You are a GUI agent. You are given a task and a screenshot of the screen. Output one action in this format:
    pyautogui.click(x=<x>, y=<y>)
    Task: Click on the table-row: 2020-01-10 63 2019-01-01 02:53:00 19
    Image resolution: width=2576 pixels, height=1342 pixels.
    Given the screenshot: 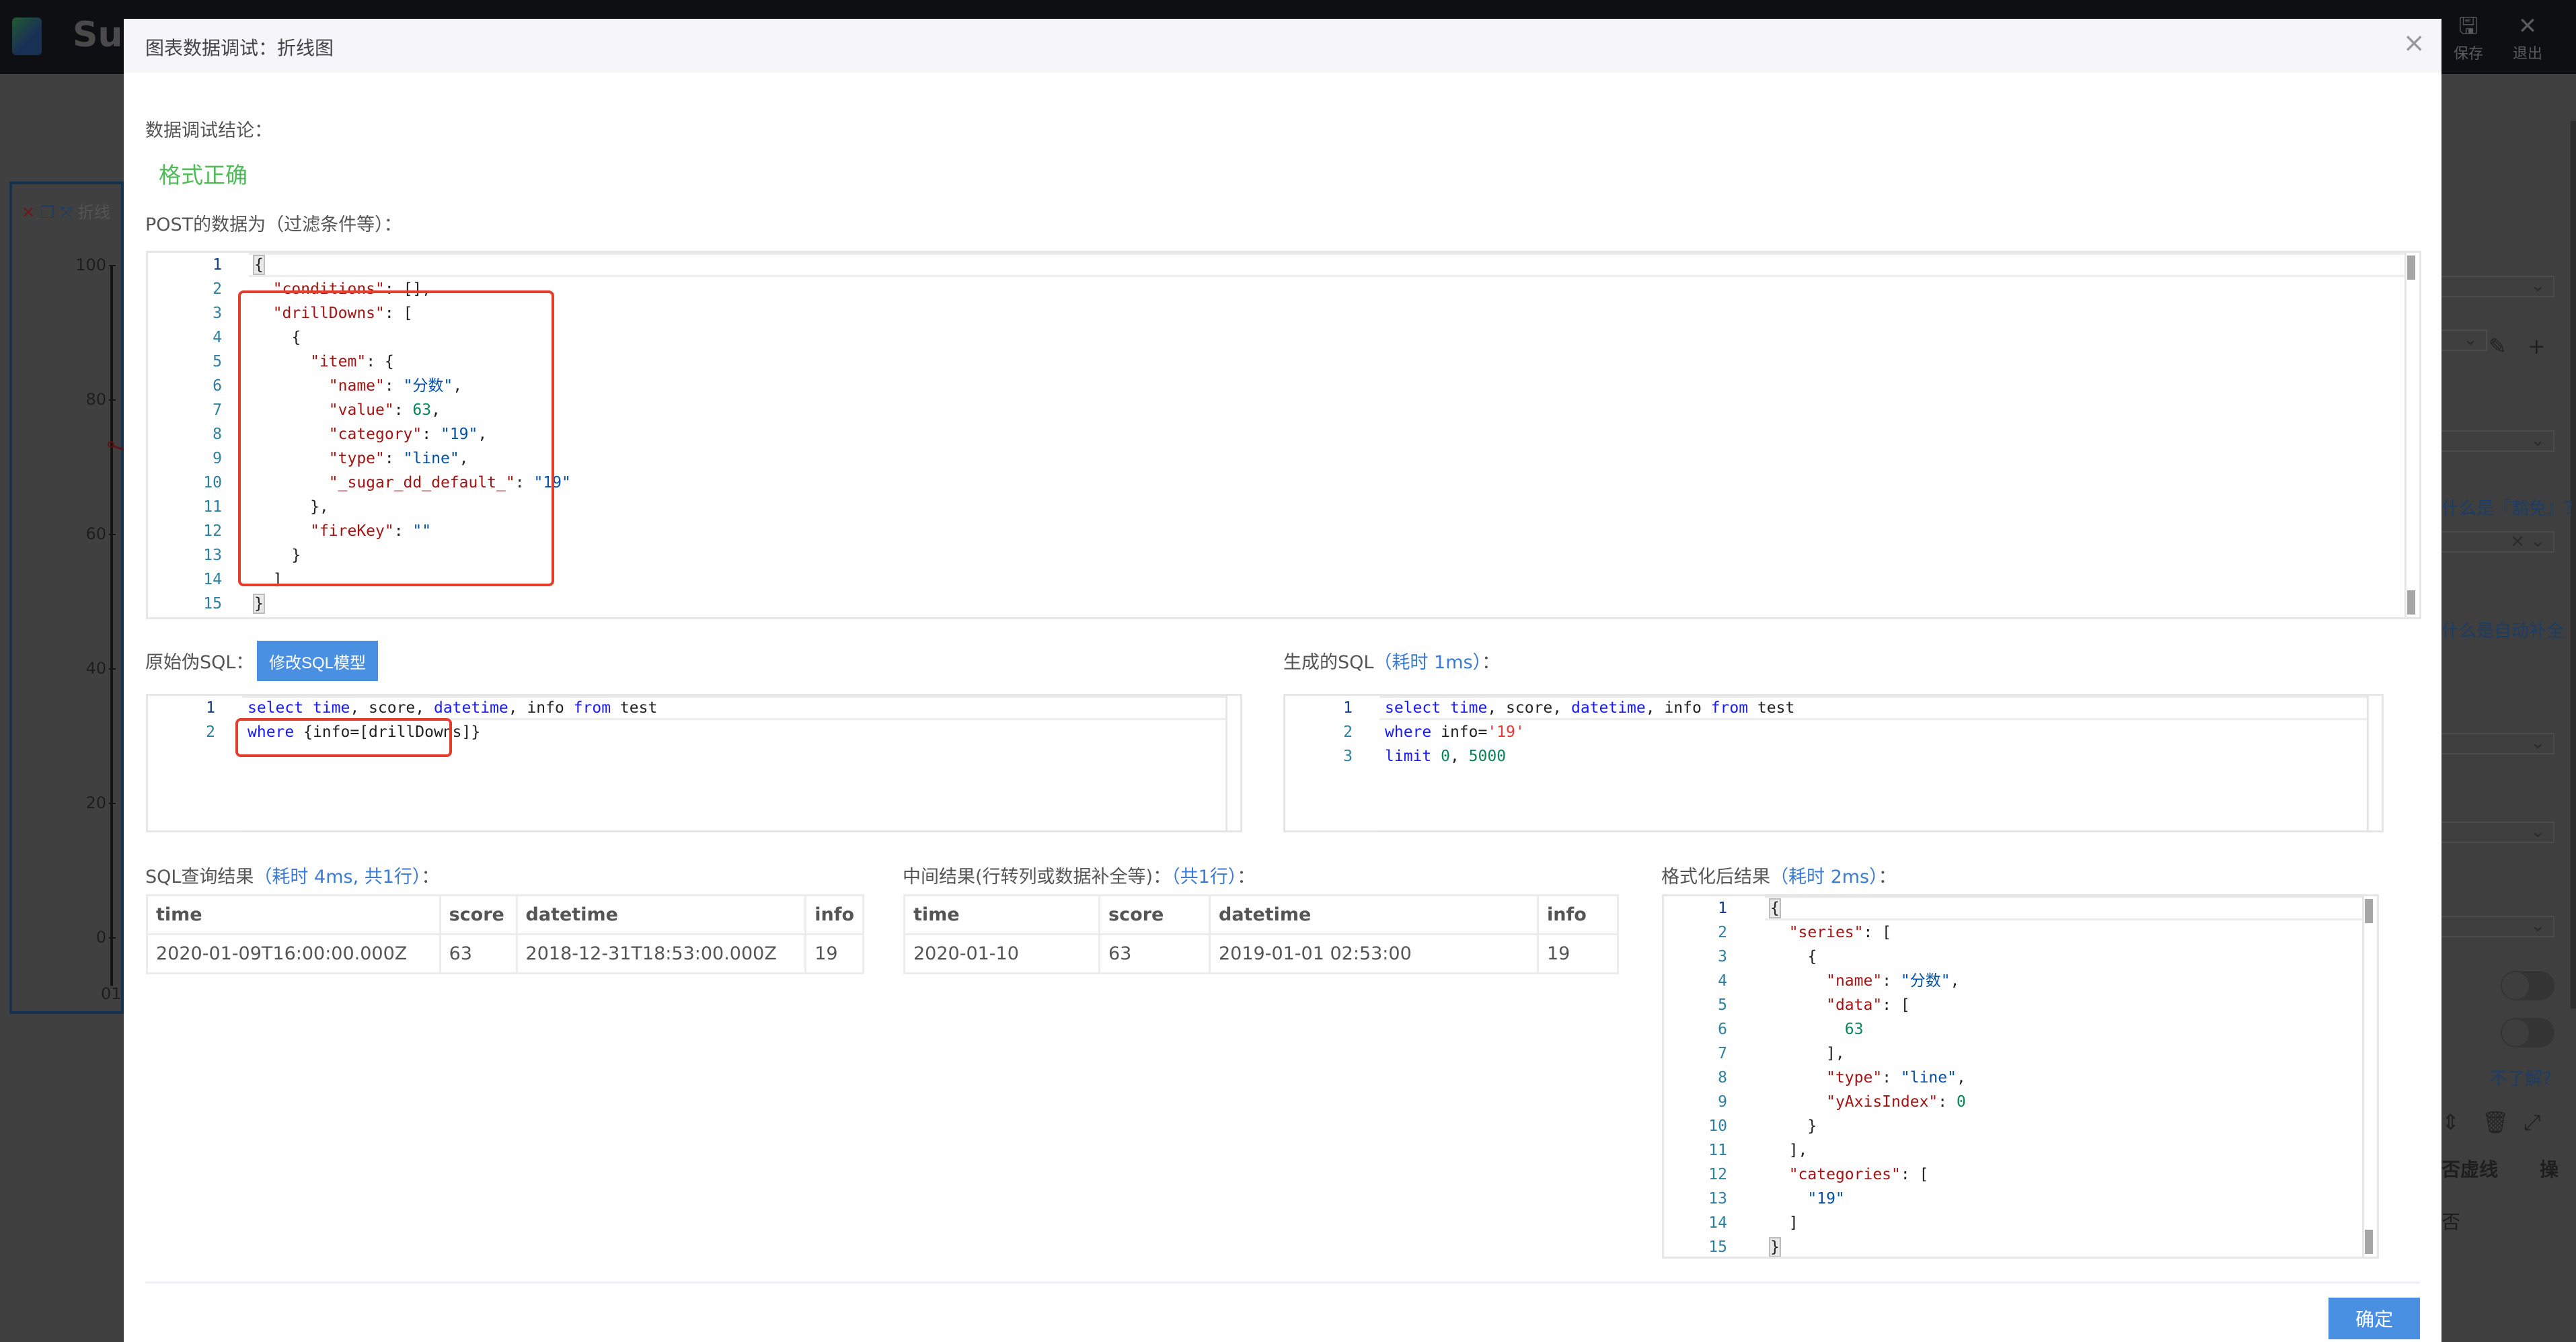 What is the action you would take?
    pyautogui.click(x=1261, y=953)
    